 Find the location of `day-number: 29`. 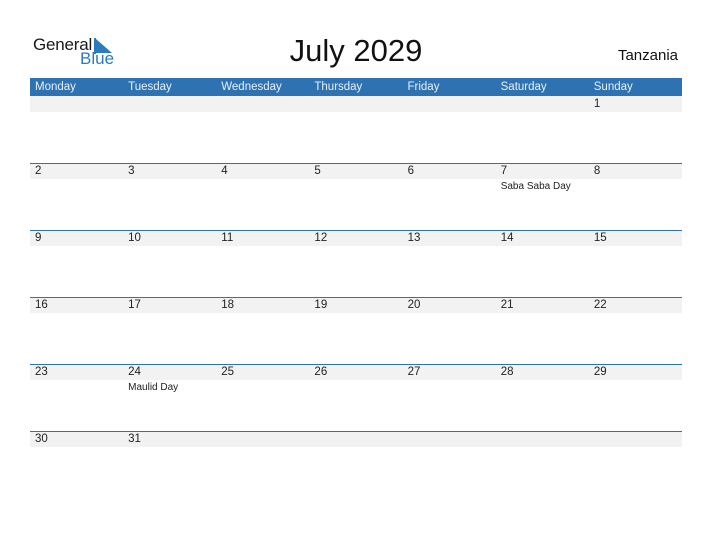

day-number: 29 is located at coordinates (600, 372).